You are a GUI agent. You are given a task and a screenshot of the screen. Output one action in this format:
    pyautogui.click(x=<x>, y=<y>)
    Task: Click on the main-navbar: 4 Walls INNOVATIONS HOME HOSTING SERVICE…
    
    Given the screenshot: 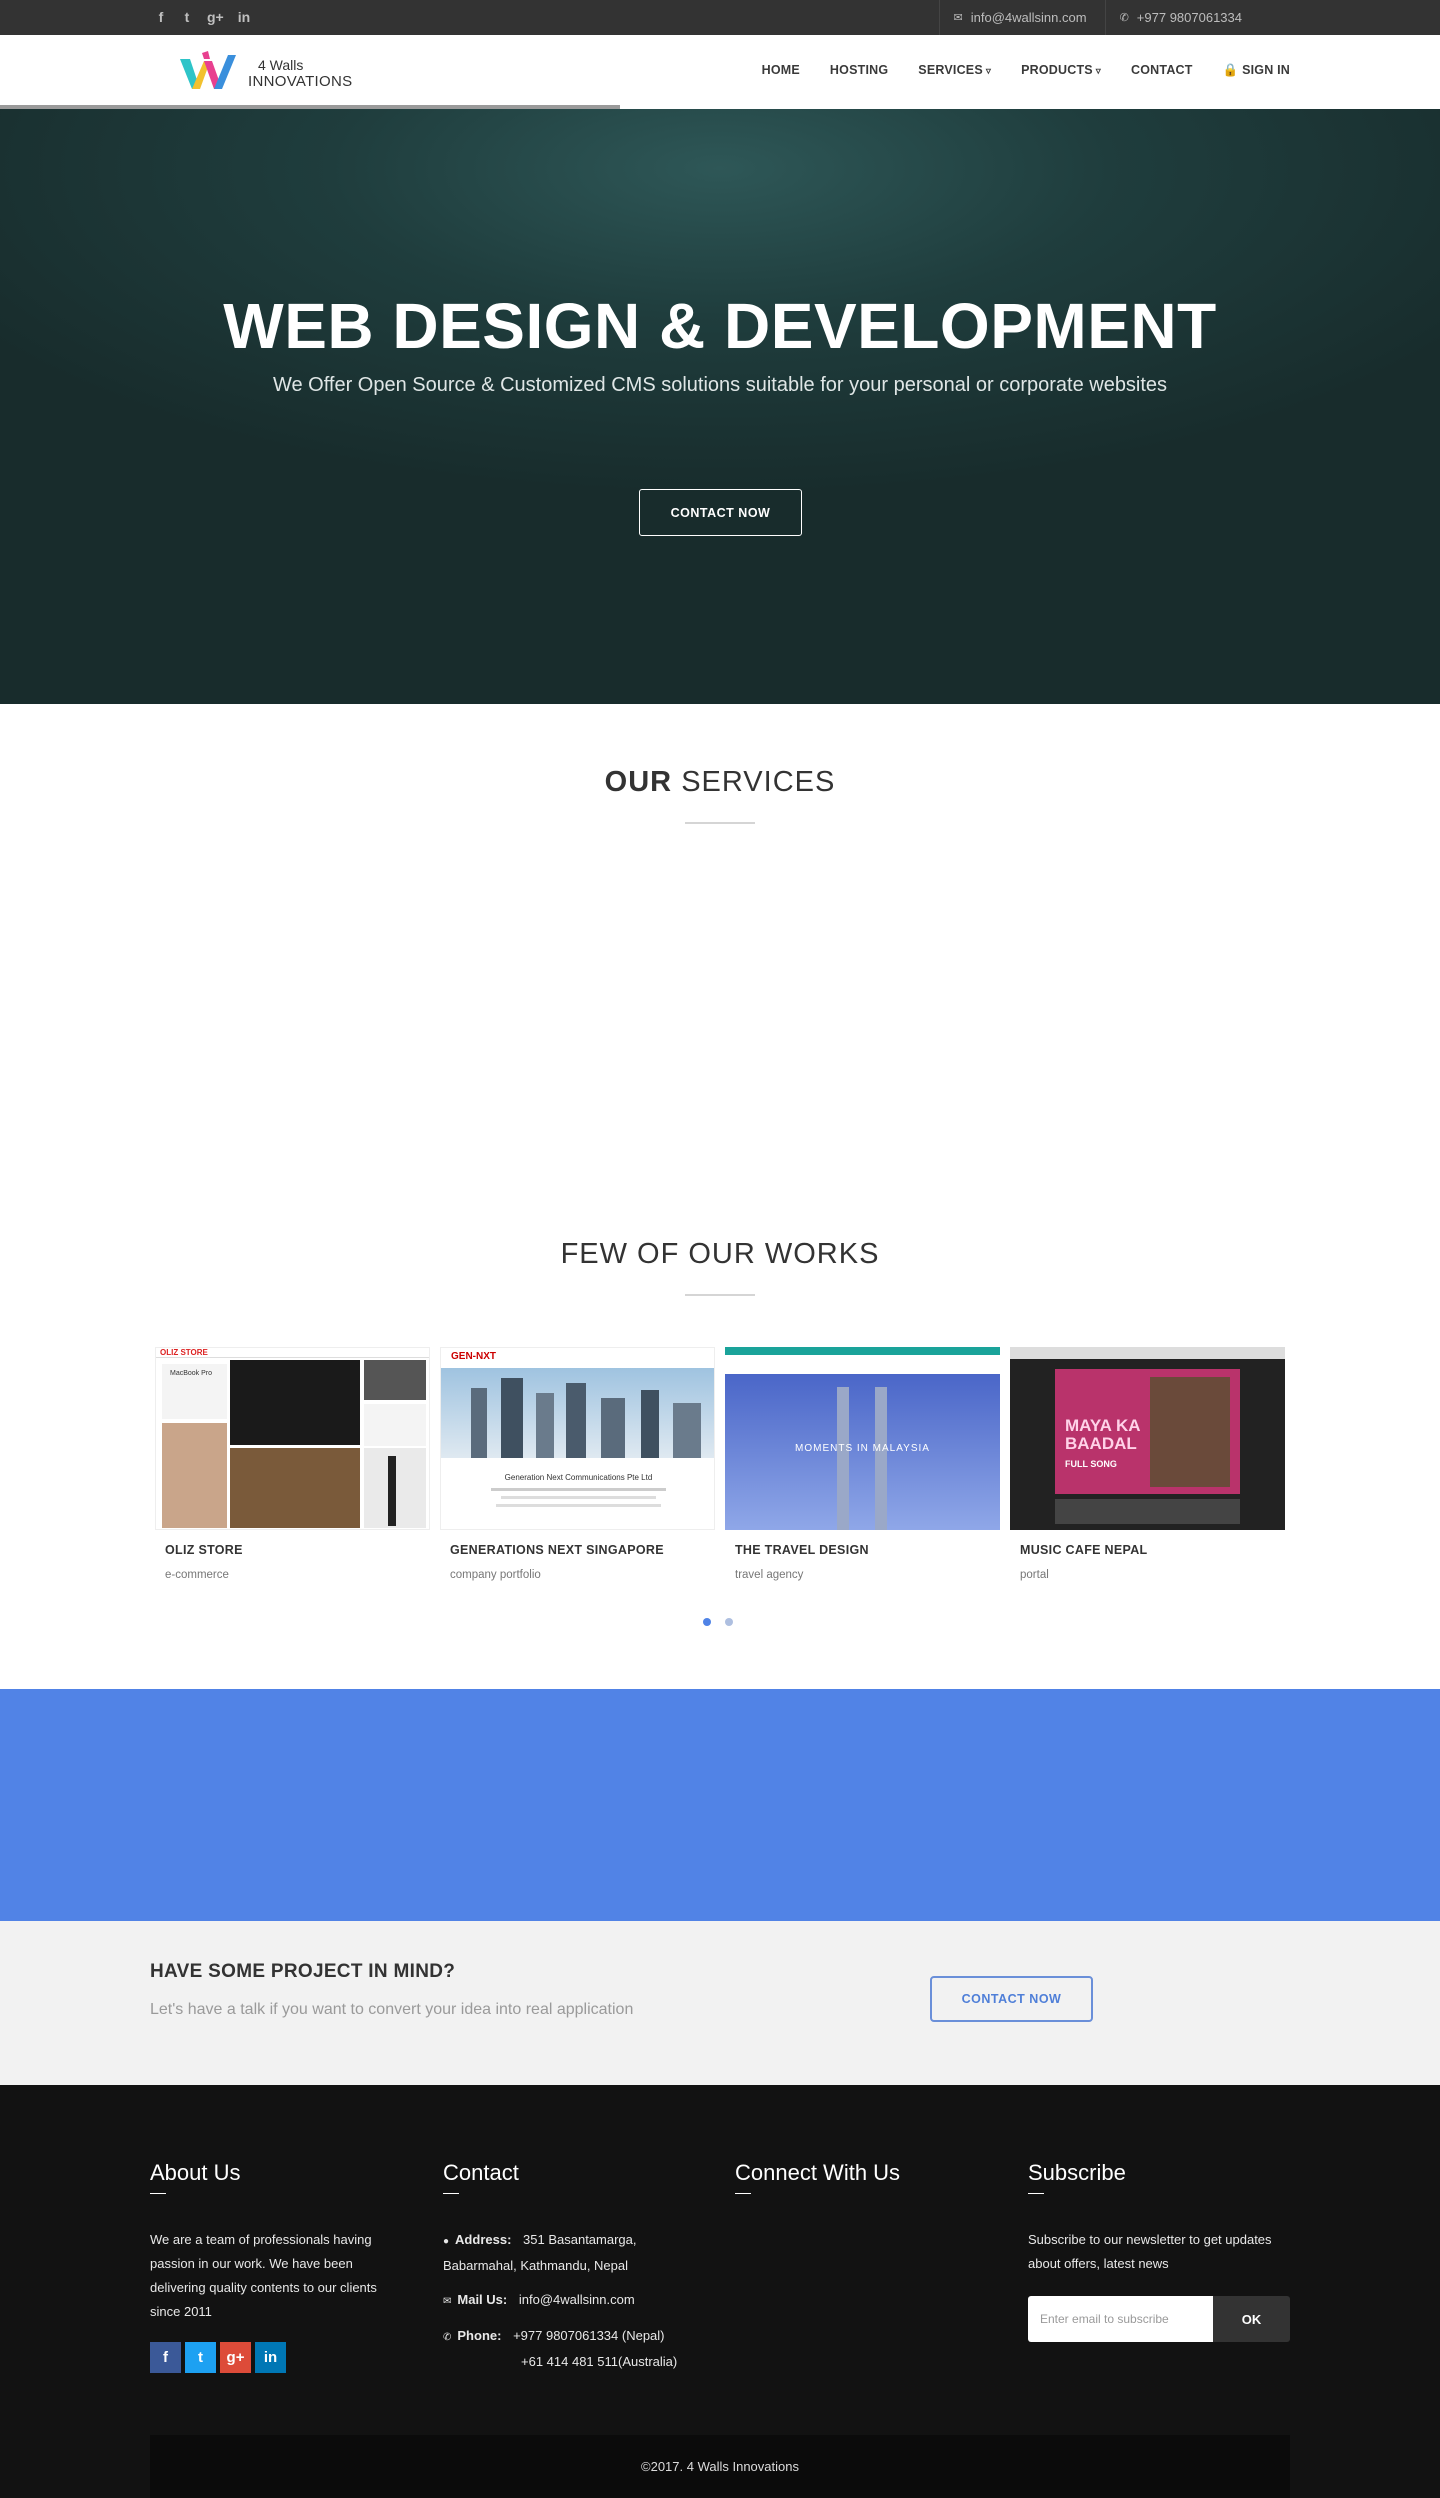 What is the action you would take?
    pyautogui.click(x=720, y=70)
    